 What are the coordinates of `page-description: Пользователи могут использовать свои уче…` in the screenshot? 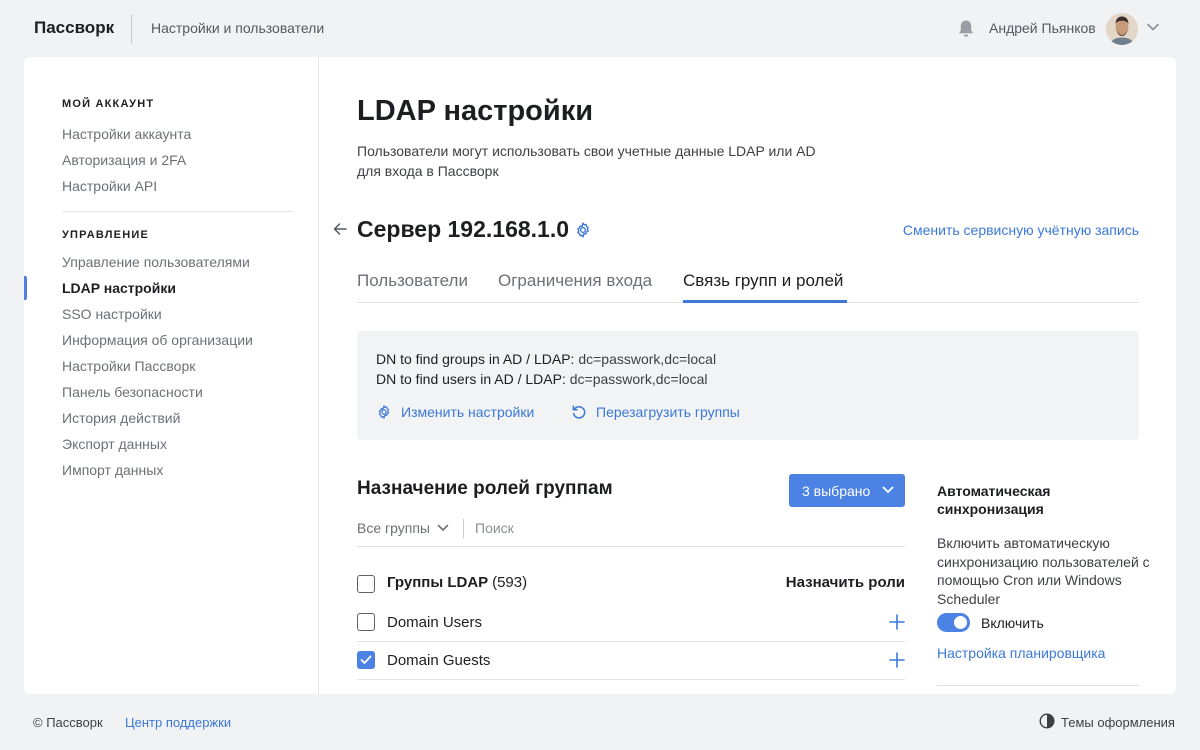 It's located at (586, 161).